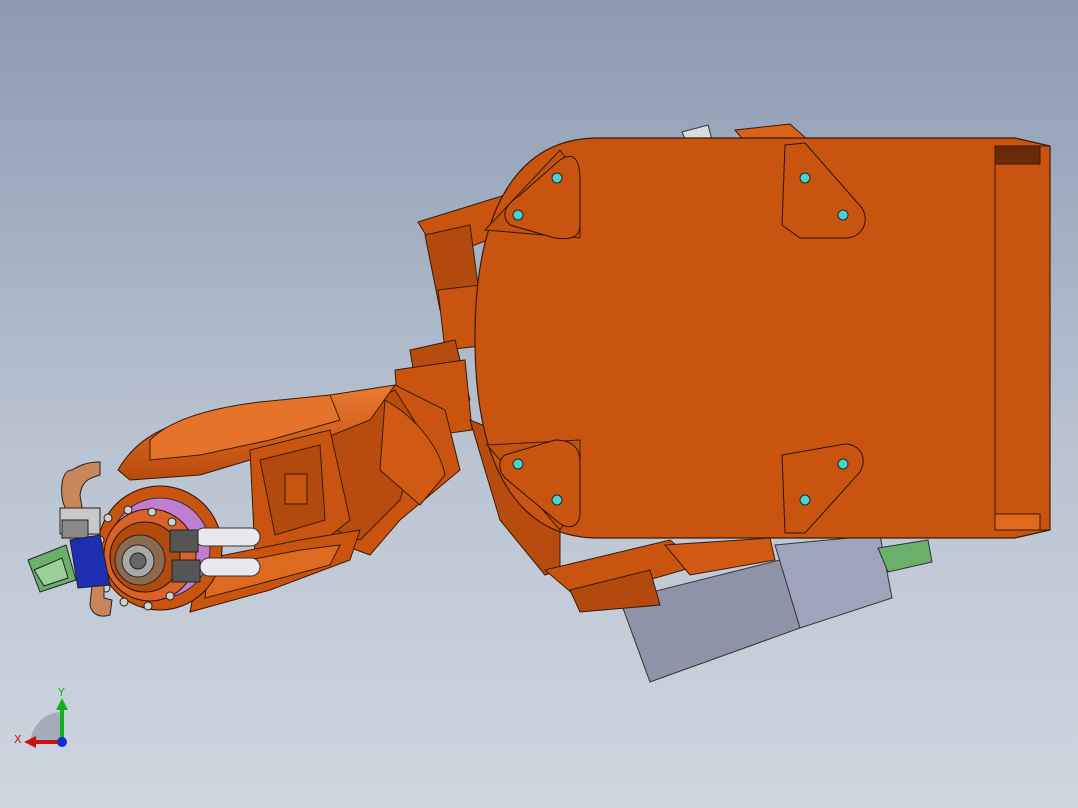 The image size is (1078, 808). I want to click on axis-triad, so click(46, 723).